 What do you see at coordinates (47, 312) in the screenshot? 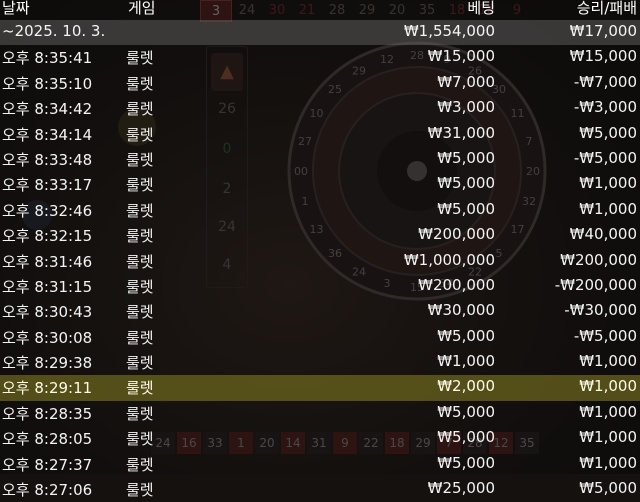
I see `row-time: 오후 8:30:43` at bounding box center [47, 312].